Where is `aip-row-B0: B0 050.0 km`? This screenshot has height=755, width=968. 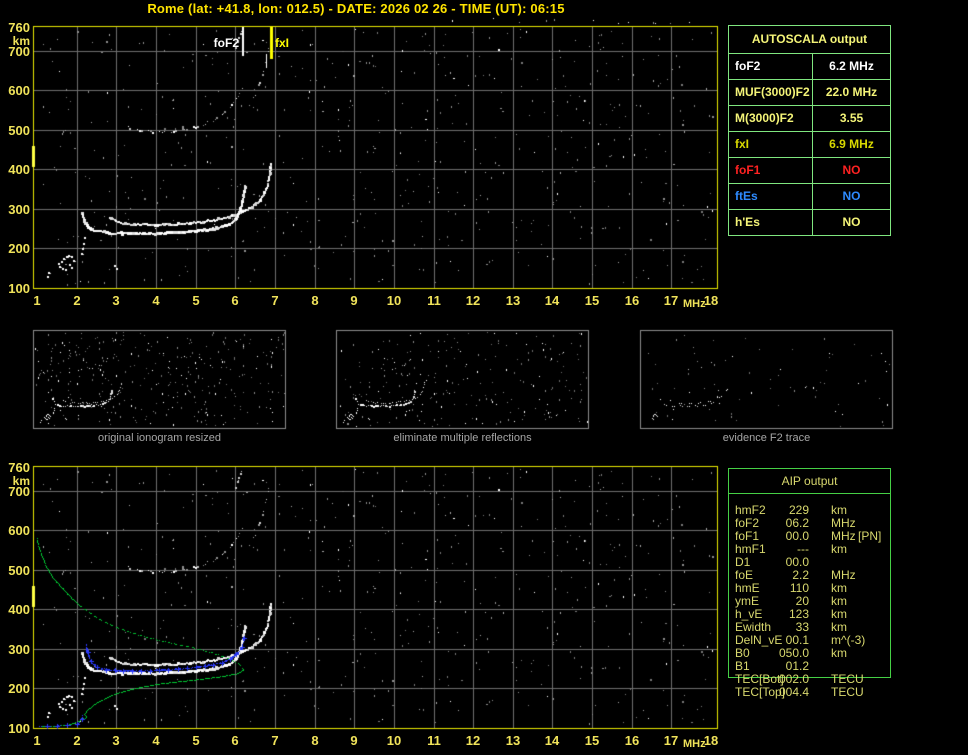 aip-row-B0: B0 050.0 km is located at coordinates (839, 653).